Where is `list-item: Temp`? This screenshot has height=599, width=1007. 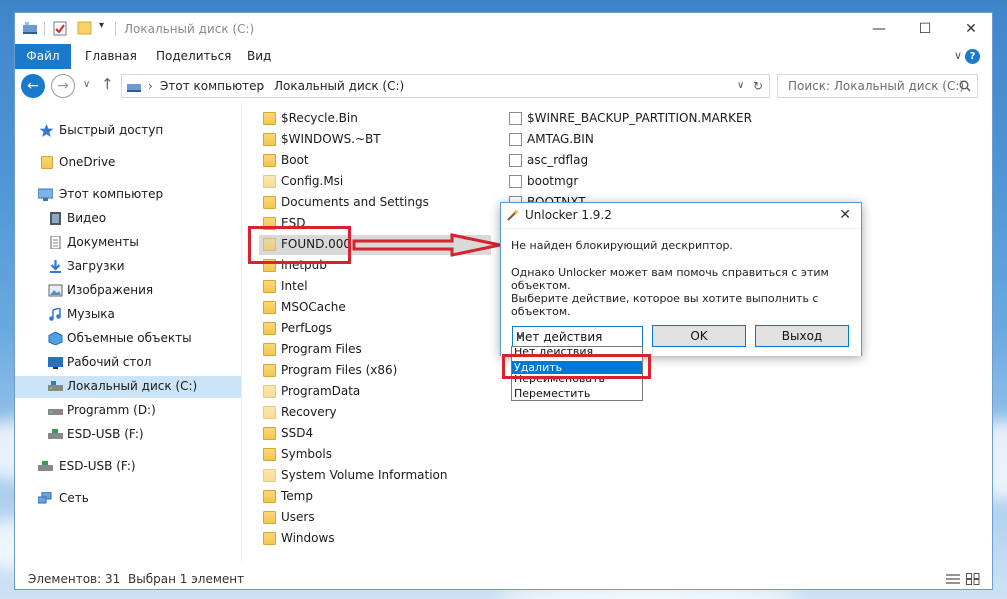 list-item: Temp is located at coordinates (378, 497).